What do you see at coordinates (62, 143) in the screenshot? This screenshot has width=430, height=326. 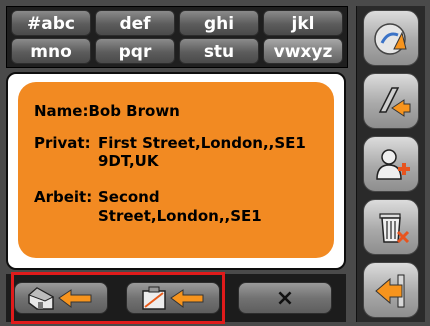 I see `privat-label: Privat:` at bounding box center [62, 143].